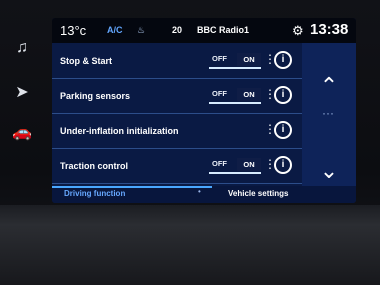  What do you see at coordinates (328, 113) in the screenshot?
I see `page-indicator: ···` at bounding box center [328, 113].